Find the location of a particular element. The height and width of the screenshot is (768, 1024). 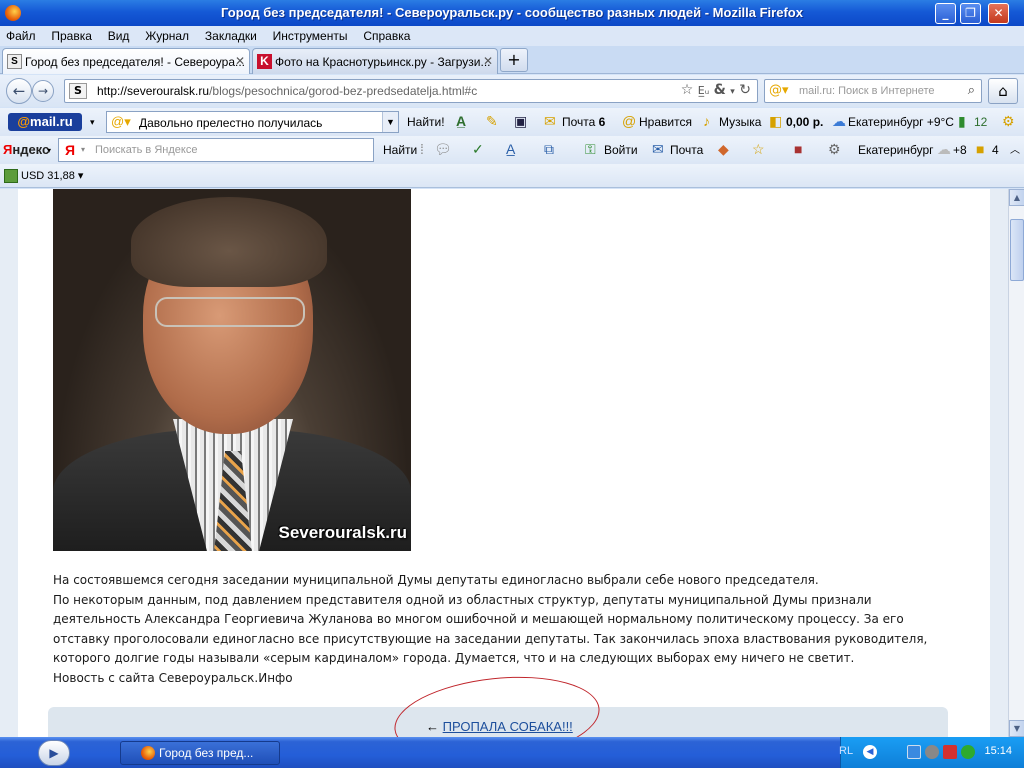

mailru-menu-icon: ▾ is located at coordinates (92, 122).